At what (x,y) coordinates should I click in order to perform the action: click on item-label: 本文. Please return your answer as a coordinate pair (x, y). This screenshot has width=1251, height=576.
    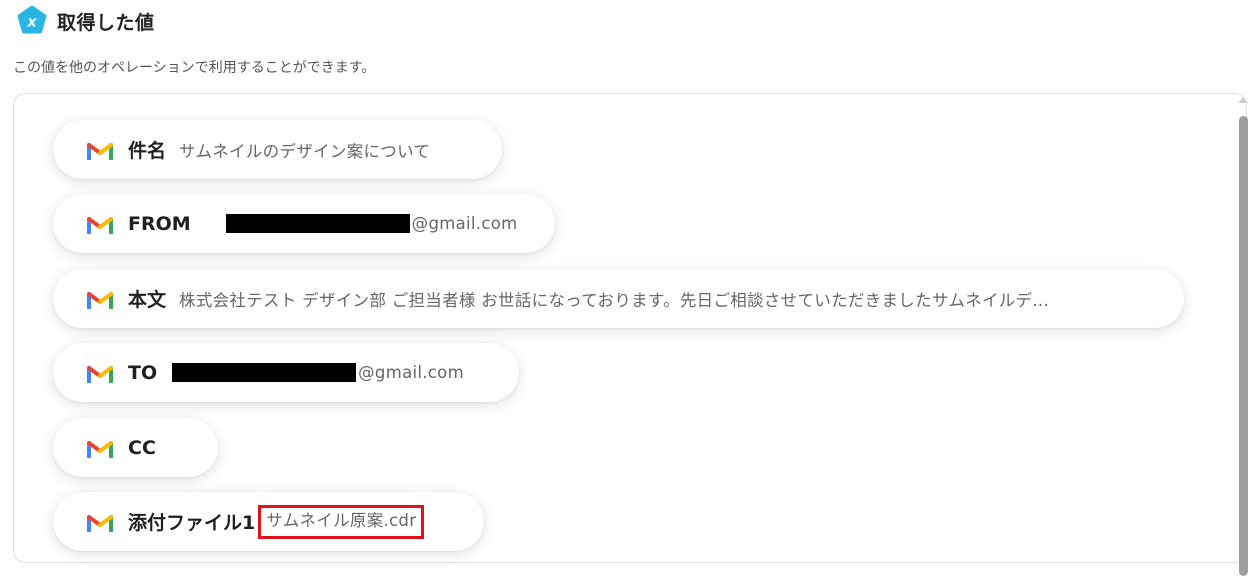
    Looking at the image, I should click on (147, 300).